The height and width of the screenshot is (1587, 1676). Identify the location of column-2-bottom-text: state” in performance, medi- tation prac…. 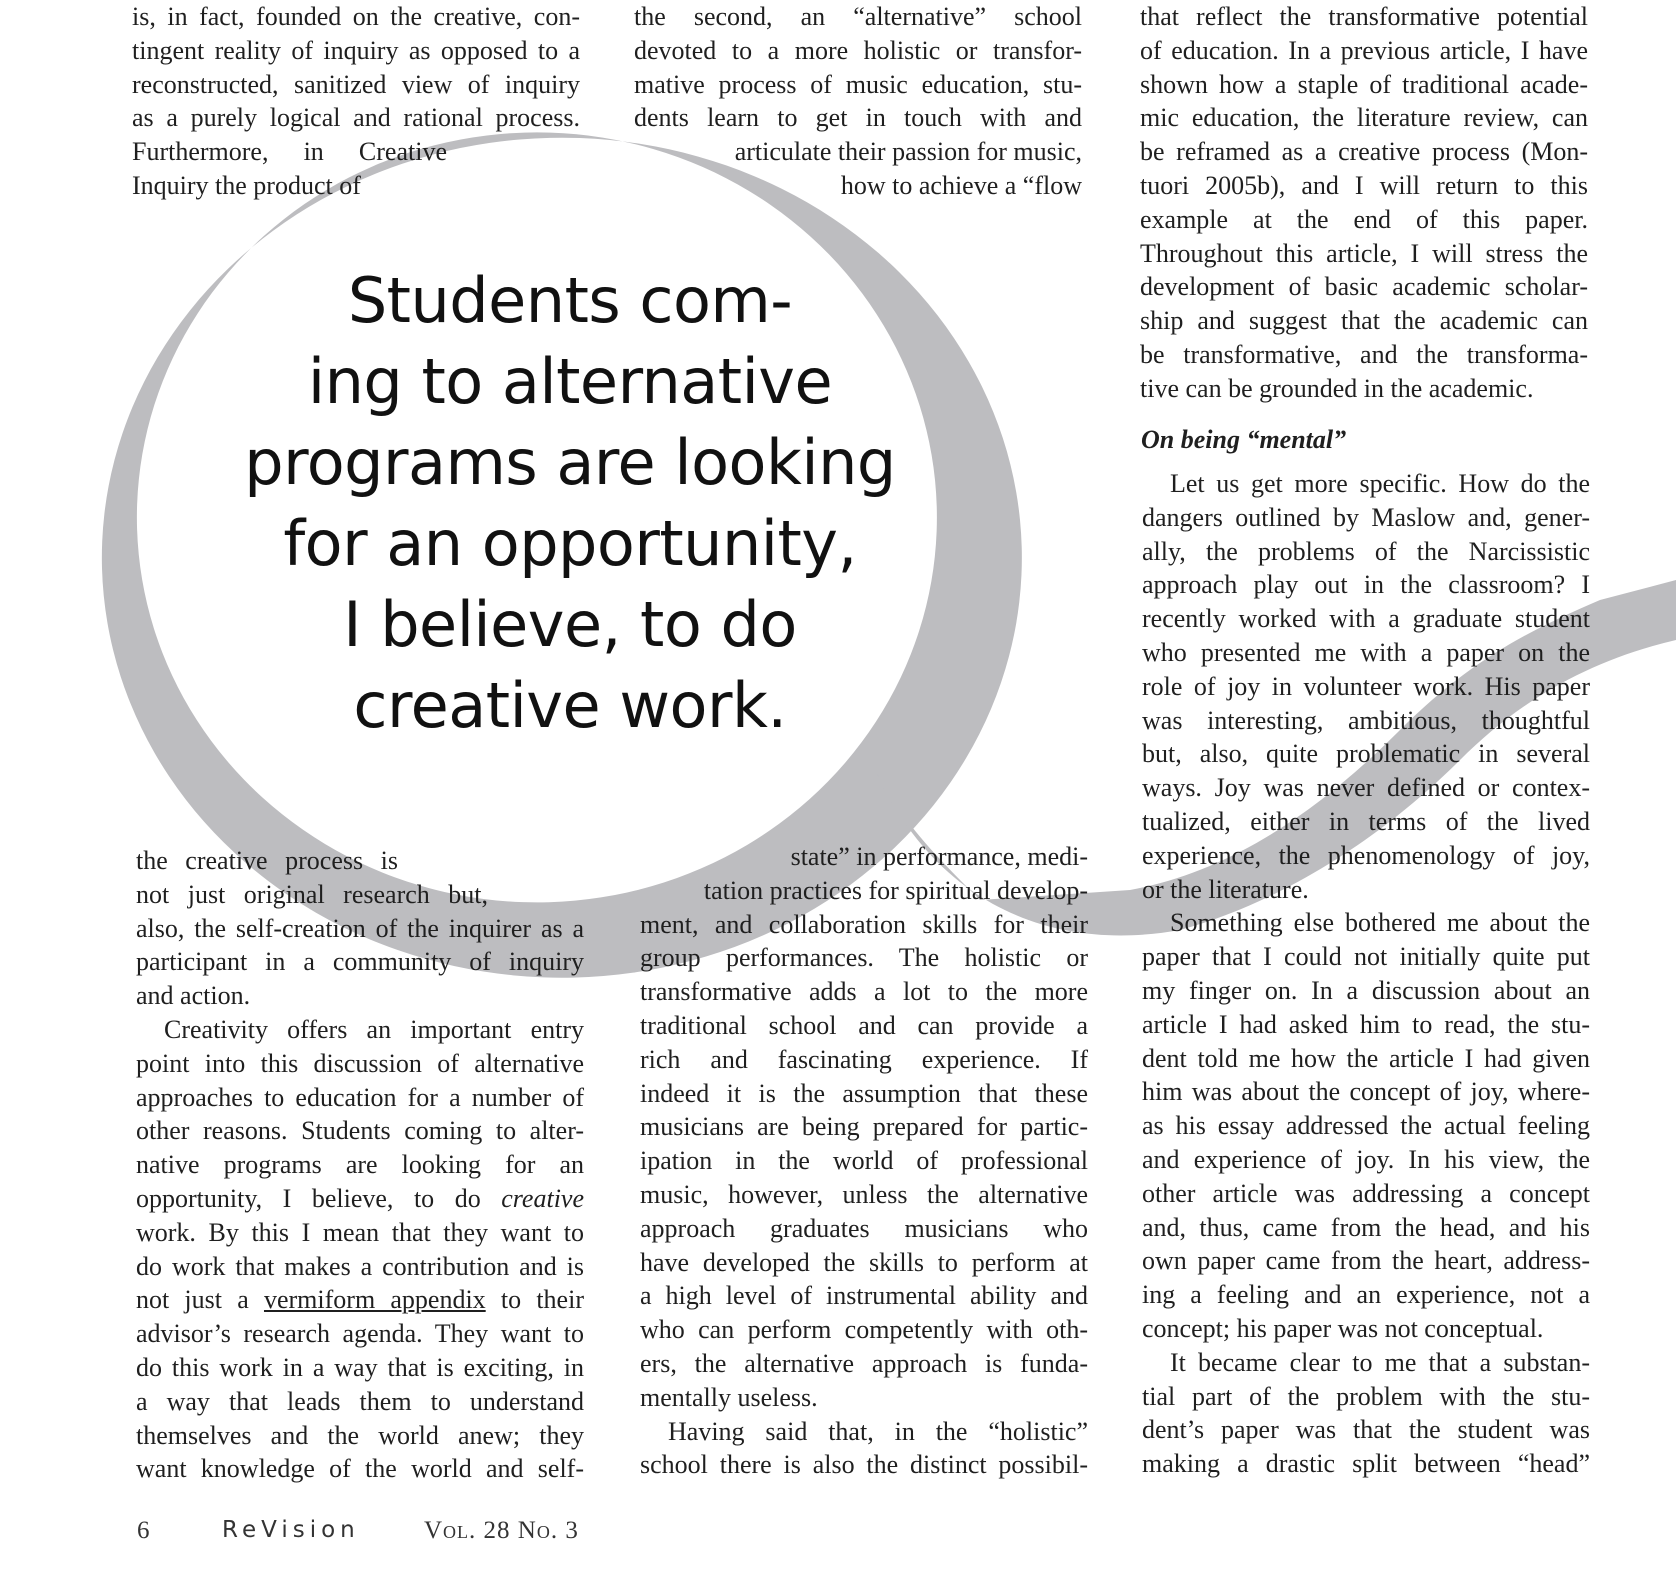
(864, 1161).